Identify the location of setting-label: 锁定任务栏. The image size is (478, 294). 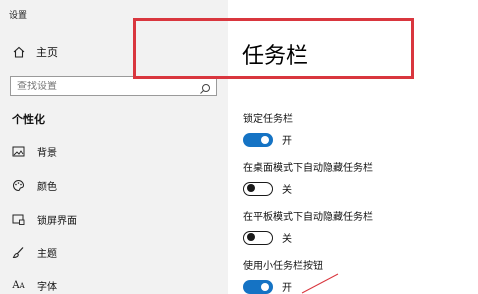
(268, 119).